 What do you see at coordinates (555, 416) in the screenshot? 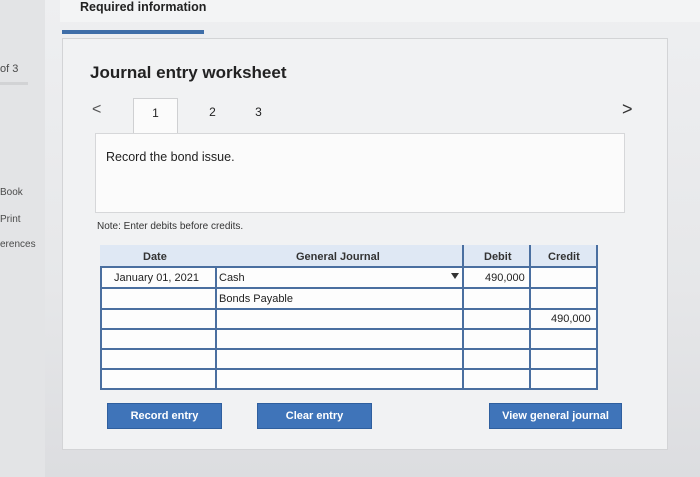
I see `view-general-journal-button: View general journal` at bounding box center [555, 416].